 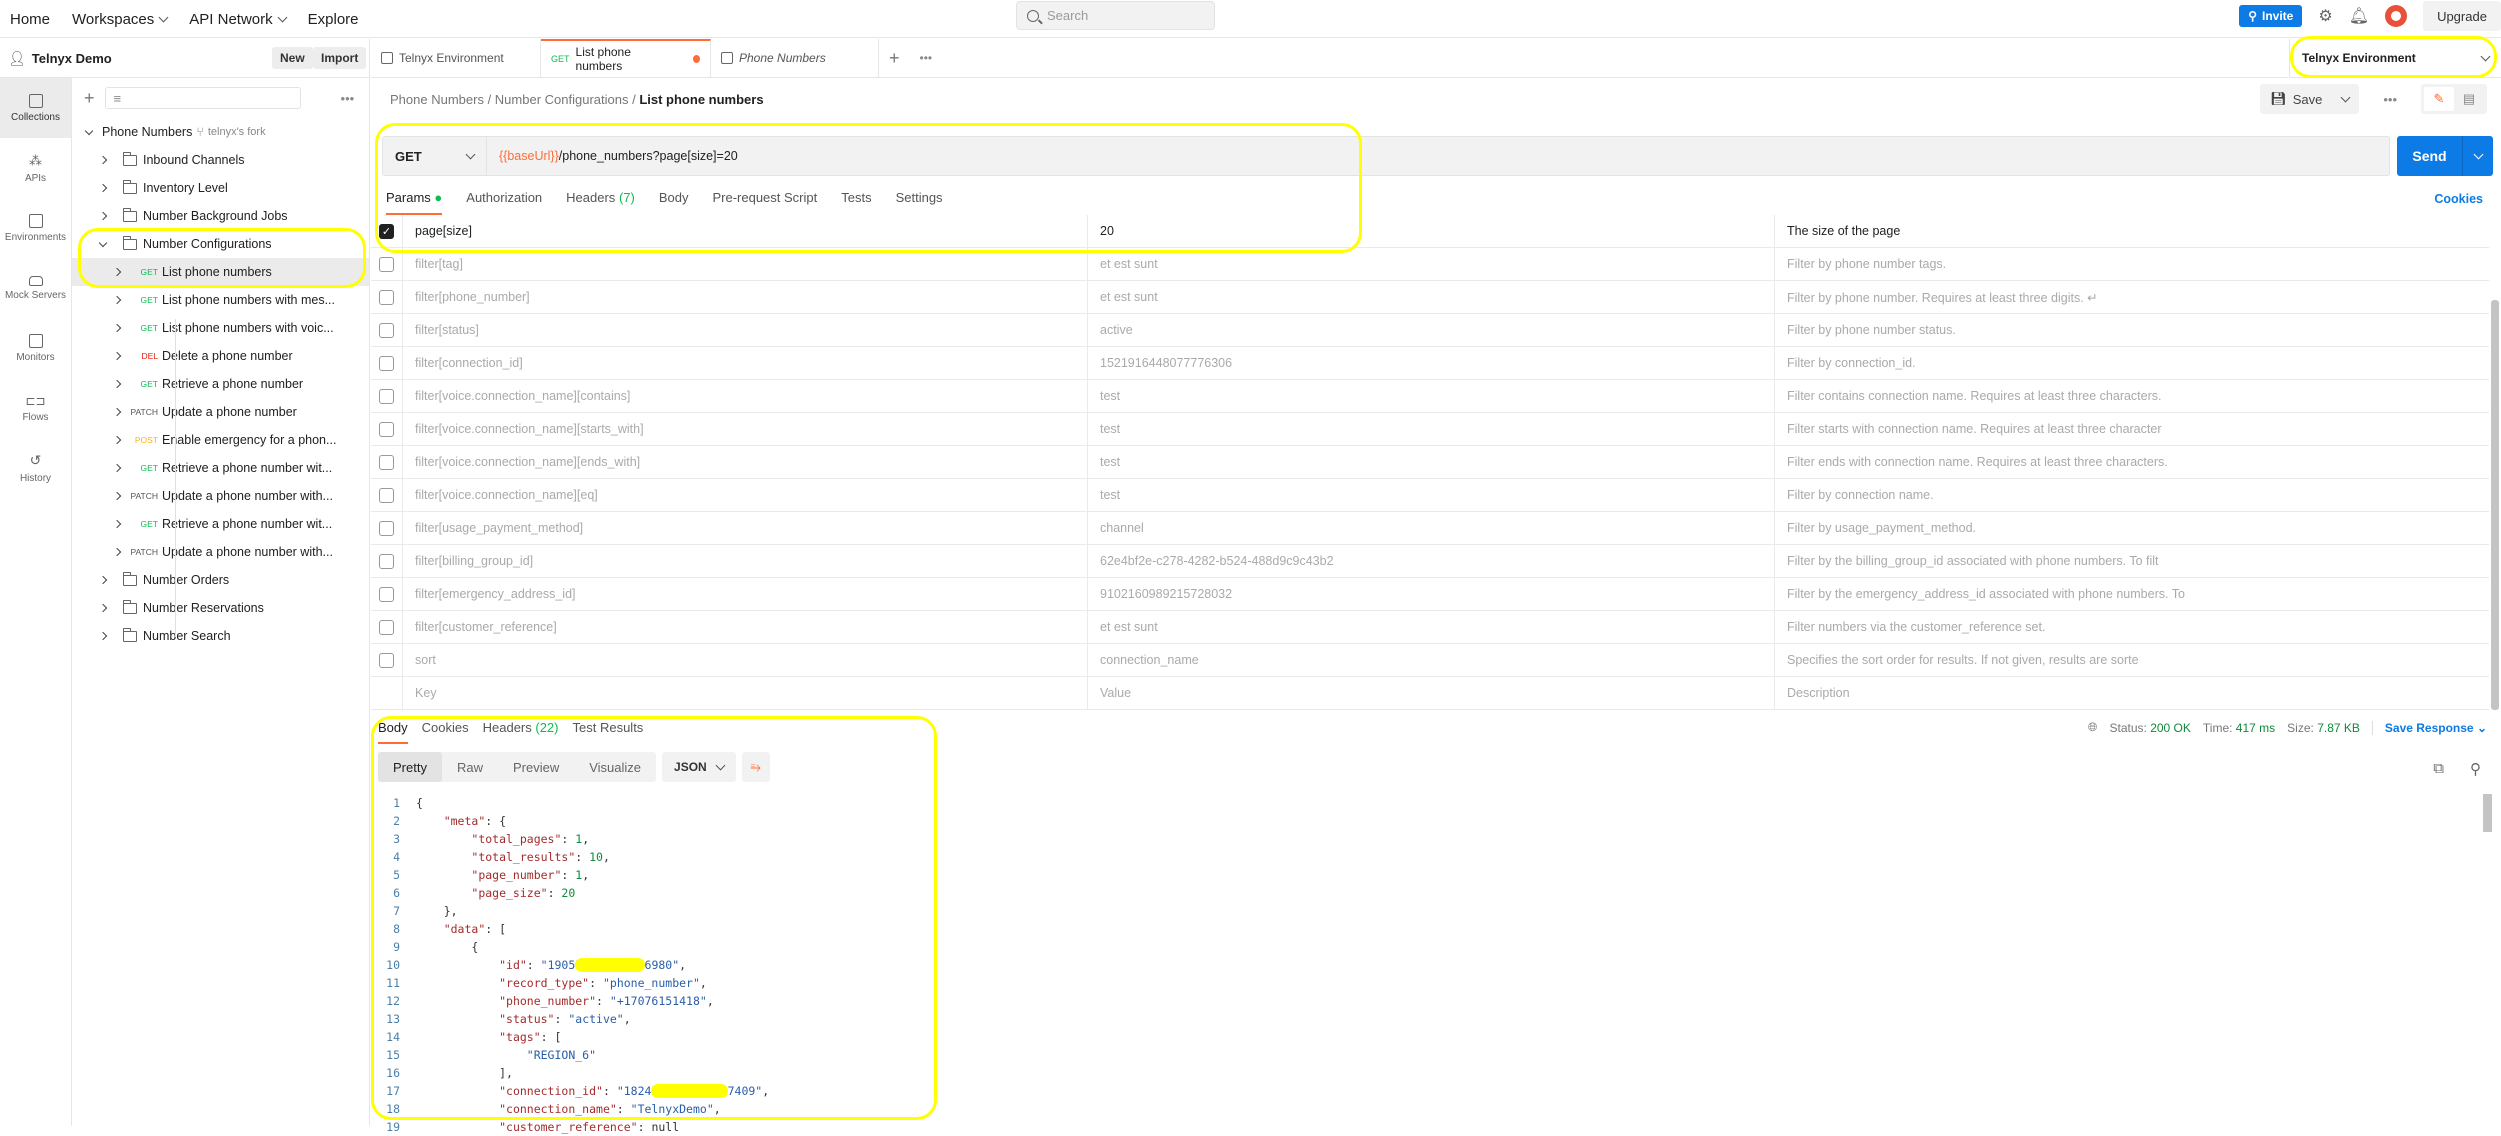 What do you see at coordinates (1115, 15) in the screenshot?
I see `global-search: Search` at bounding box center [1115, 15].